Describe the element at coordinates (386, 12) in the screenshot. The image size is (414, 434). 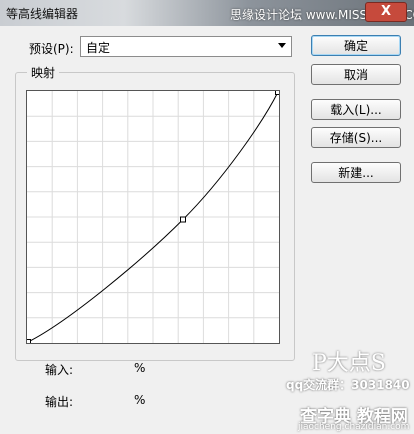
I see `close-button: X` at that location.